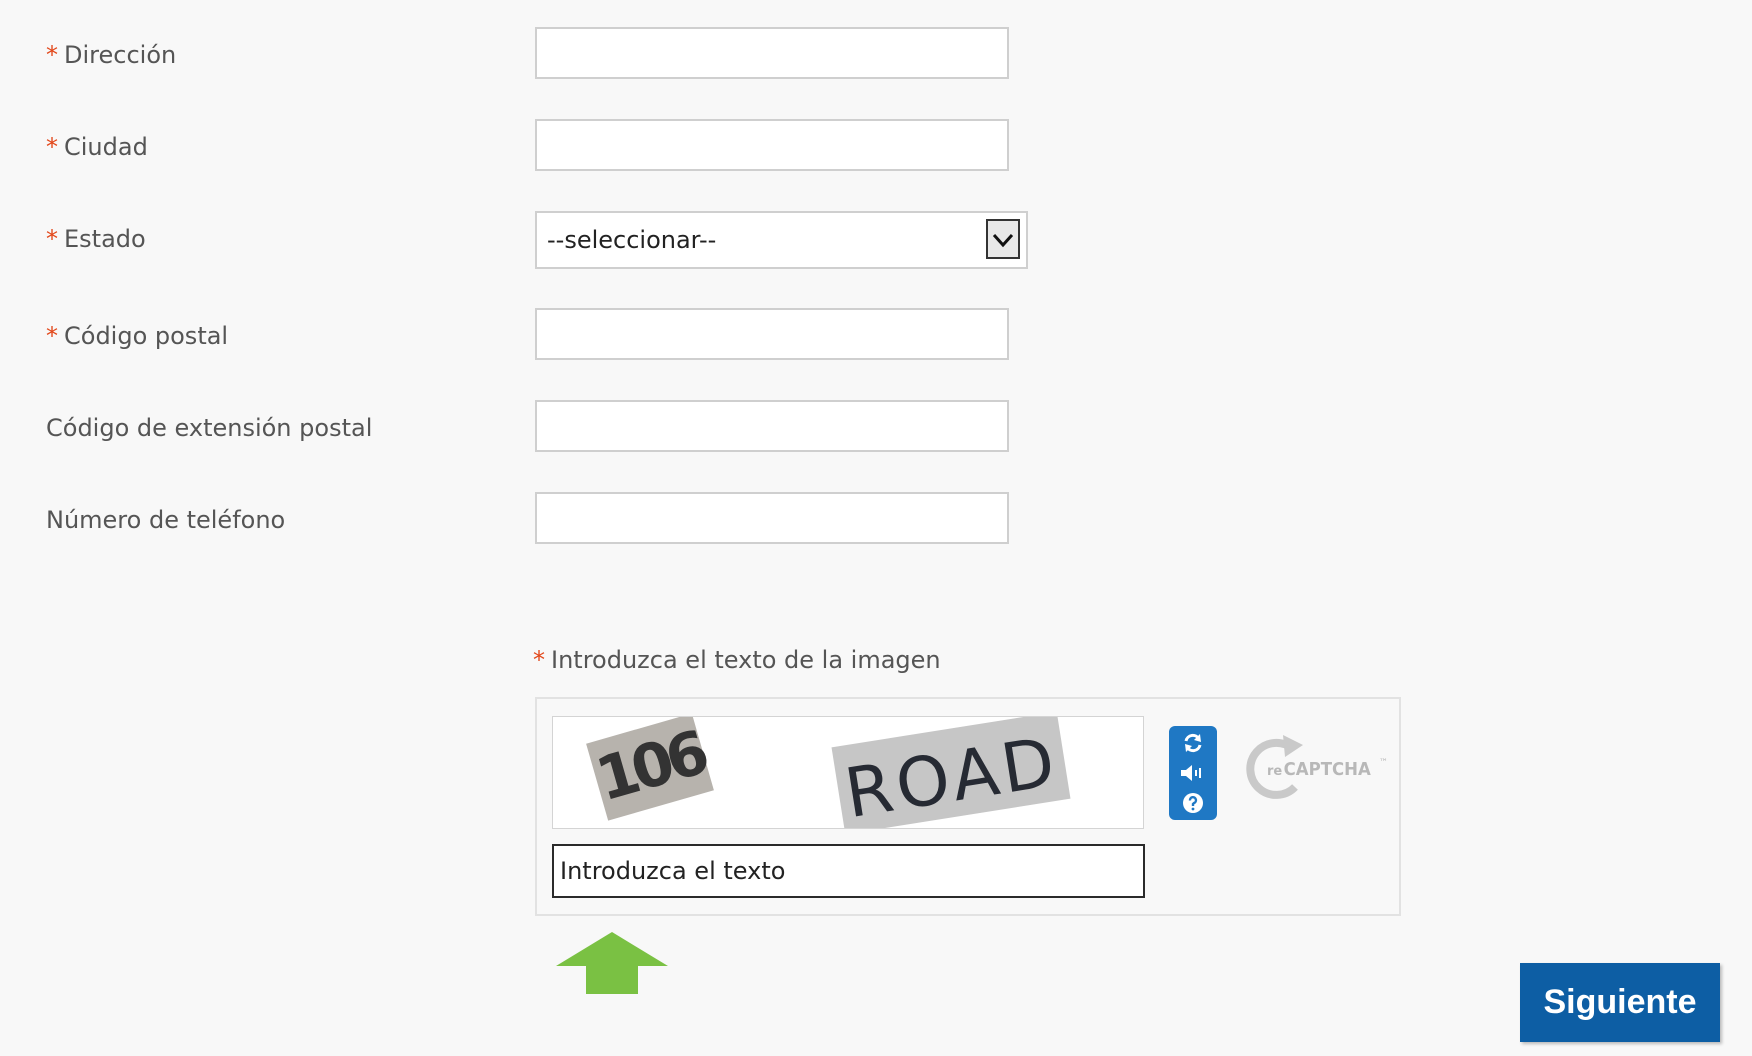 The image size is (1752, 1056). Describe the element at coordinates (1383, 763) in the screenshot. I see `recaptcha-tm: ™` at that location.